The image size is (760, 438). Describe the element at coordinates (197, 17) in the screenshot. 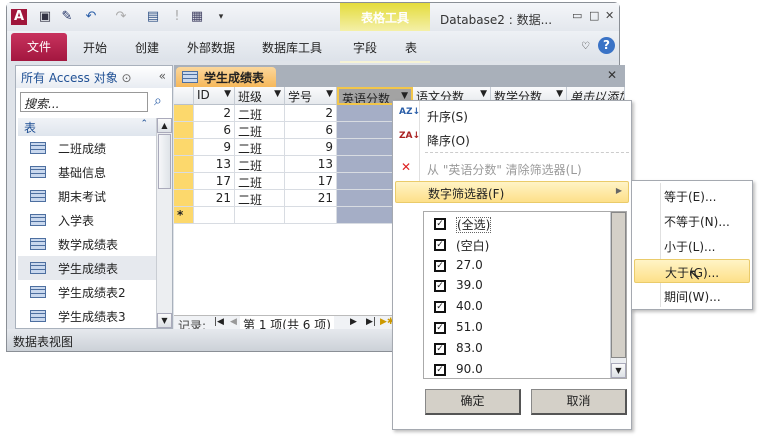

I see `table-icon: ▦` at that location.